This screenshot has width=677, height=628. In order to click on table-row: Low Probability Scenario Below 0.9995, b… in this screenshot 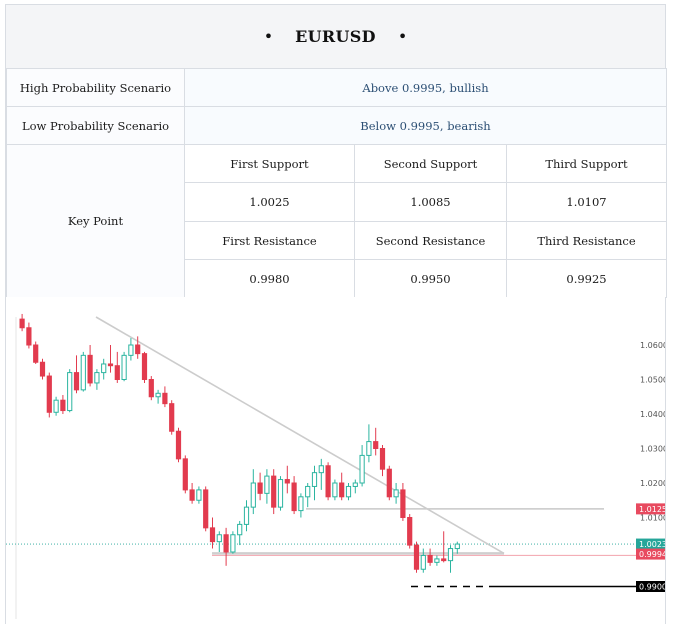, I will do `click(336, 125)`.